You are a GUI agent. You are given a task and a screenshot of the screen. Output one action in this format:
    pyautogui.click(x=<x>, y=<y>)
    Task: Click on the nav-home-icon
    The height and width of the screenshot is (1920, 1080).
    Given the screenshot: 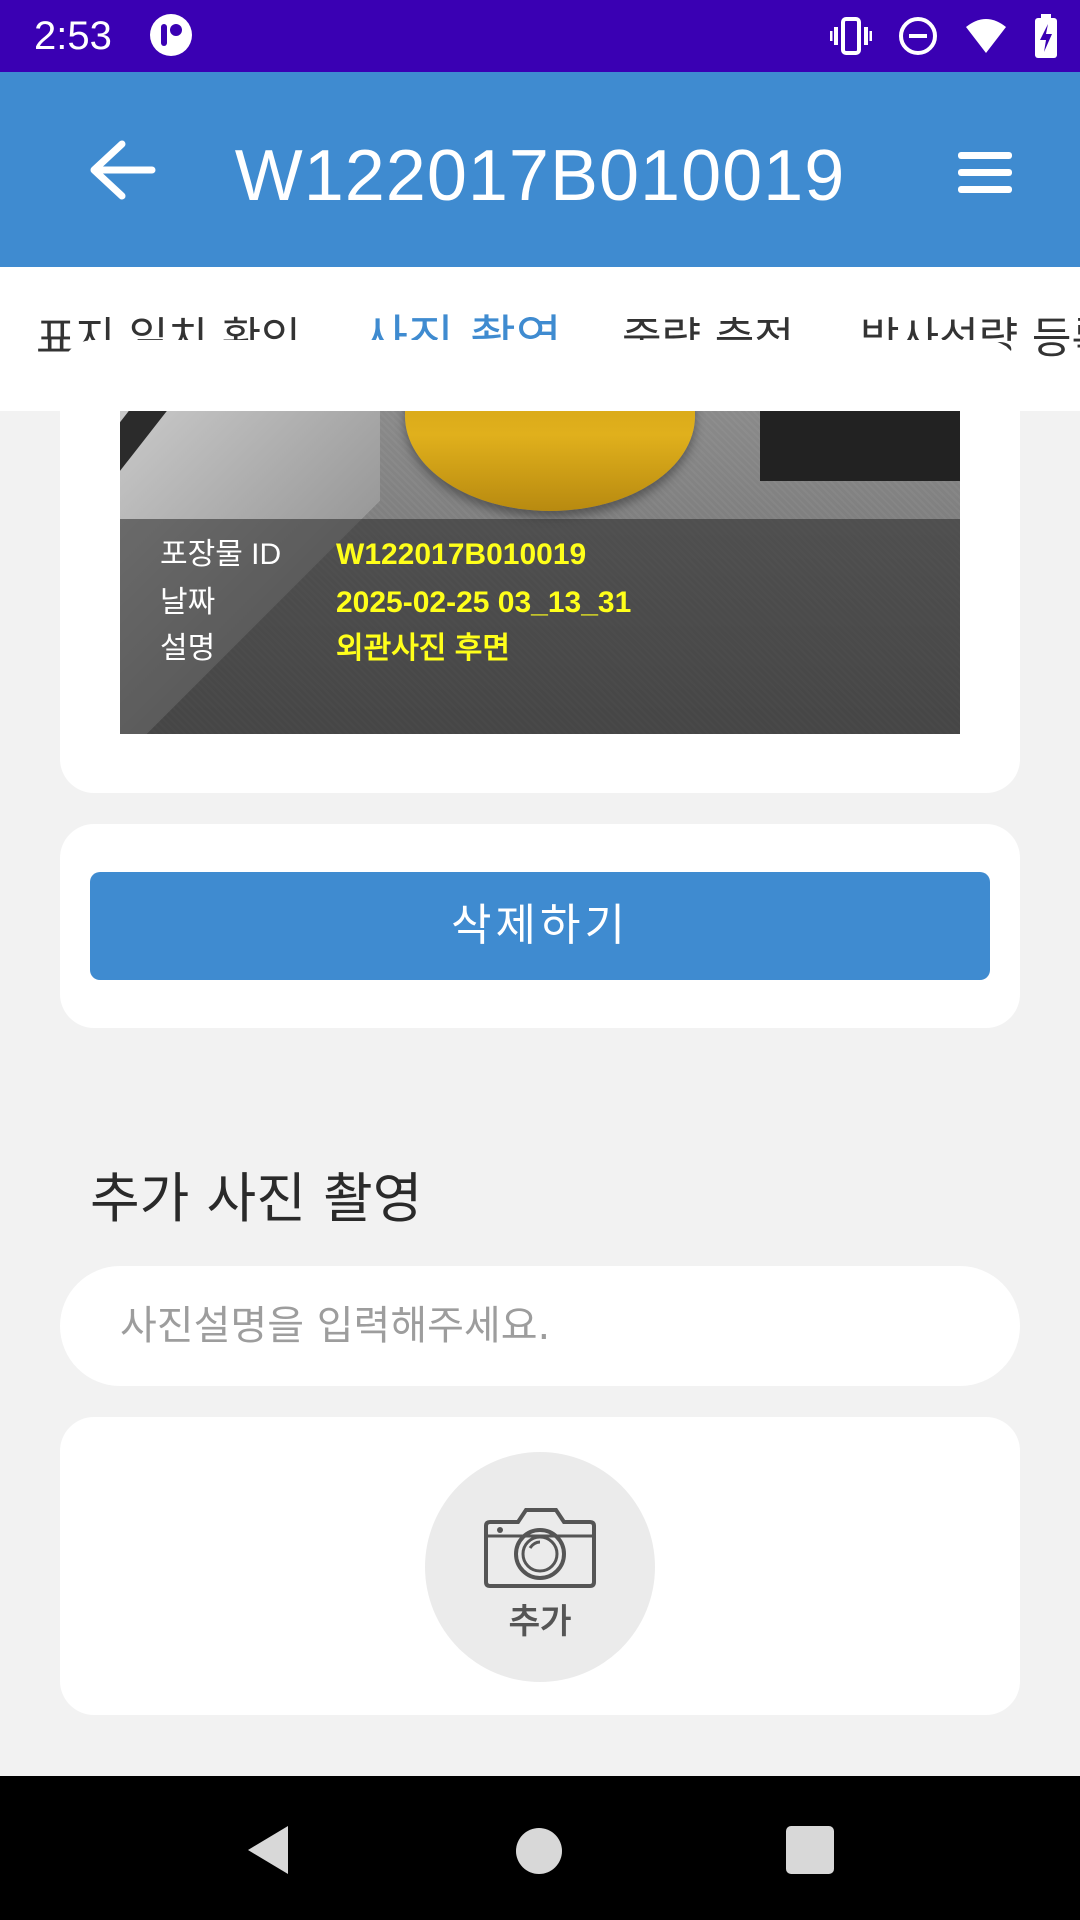 What is the action you would take?
    pyautogui.click(x=539, y=1851)
    